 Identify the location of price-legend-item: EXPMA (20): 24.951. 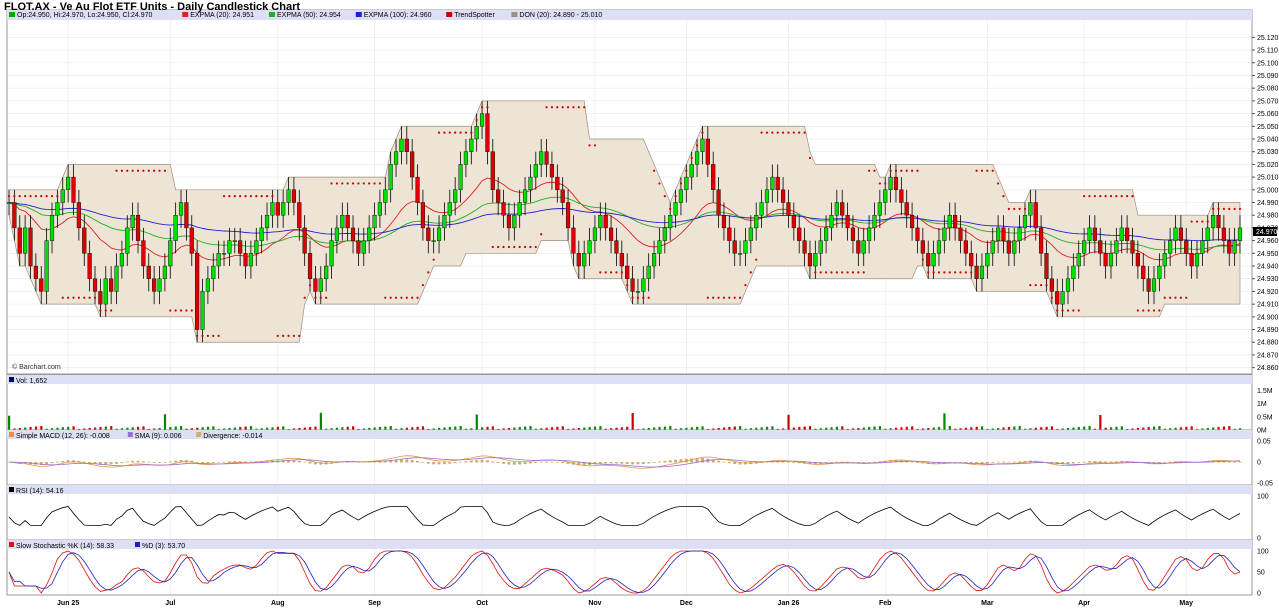
(222, 15).